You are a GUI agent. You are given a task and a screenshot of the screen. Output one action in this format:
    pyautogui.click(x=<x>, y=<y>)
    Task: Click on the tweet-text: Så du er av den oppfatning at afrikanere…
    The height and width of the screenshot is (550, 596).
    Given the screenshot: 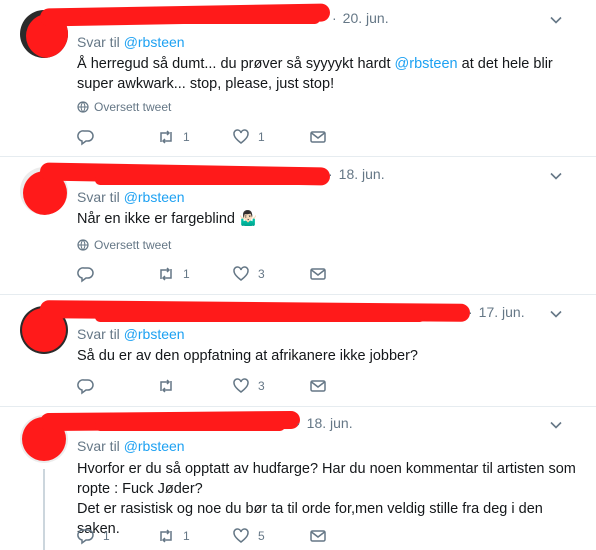 What is the action you would take?
    pyautogui.click(x=247, y=356)
    